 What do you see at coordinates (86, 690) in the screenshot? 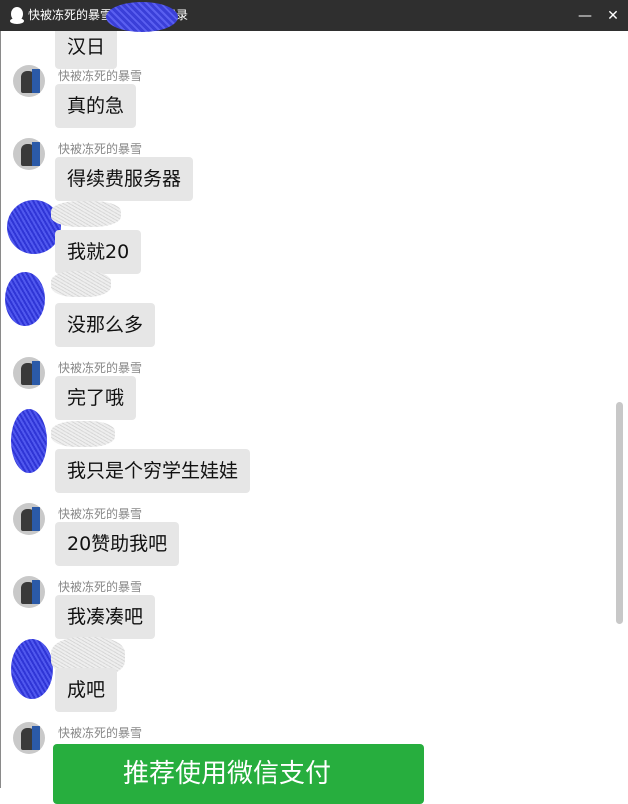
I see `message-bubble: 成吧` at bounding box center [86, 690].